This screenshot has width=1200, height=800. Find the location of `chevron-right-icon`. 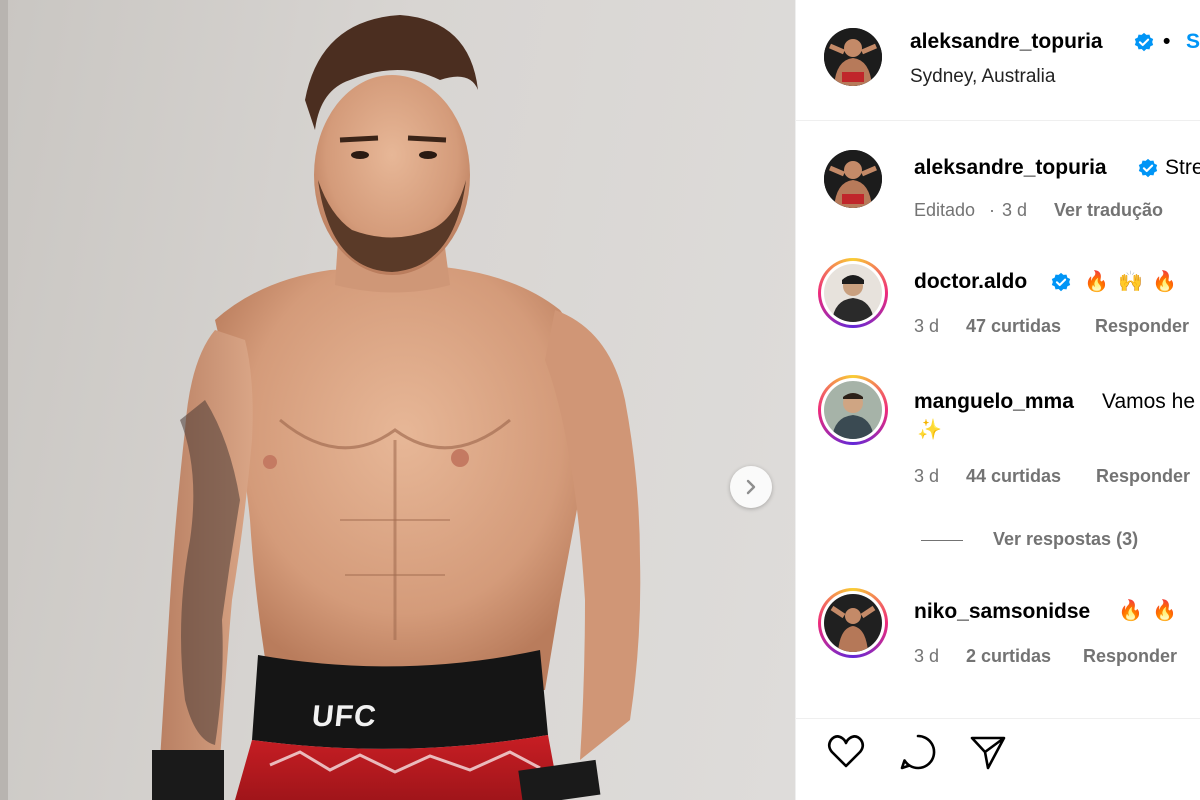

chevron-right-icon is located at coordinates (751, 487).